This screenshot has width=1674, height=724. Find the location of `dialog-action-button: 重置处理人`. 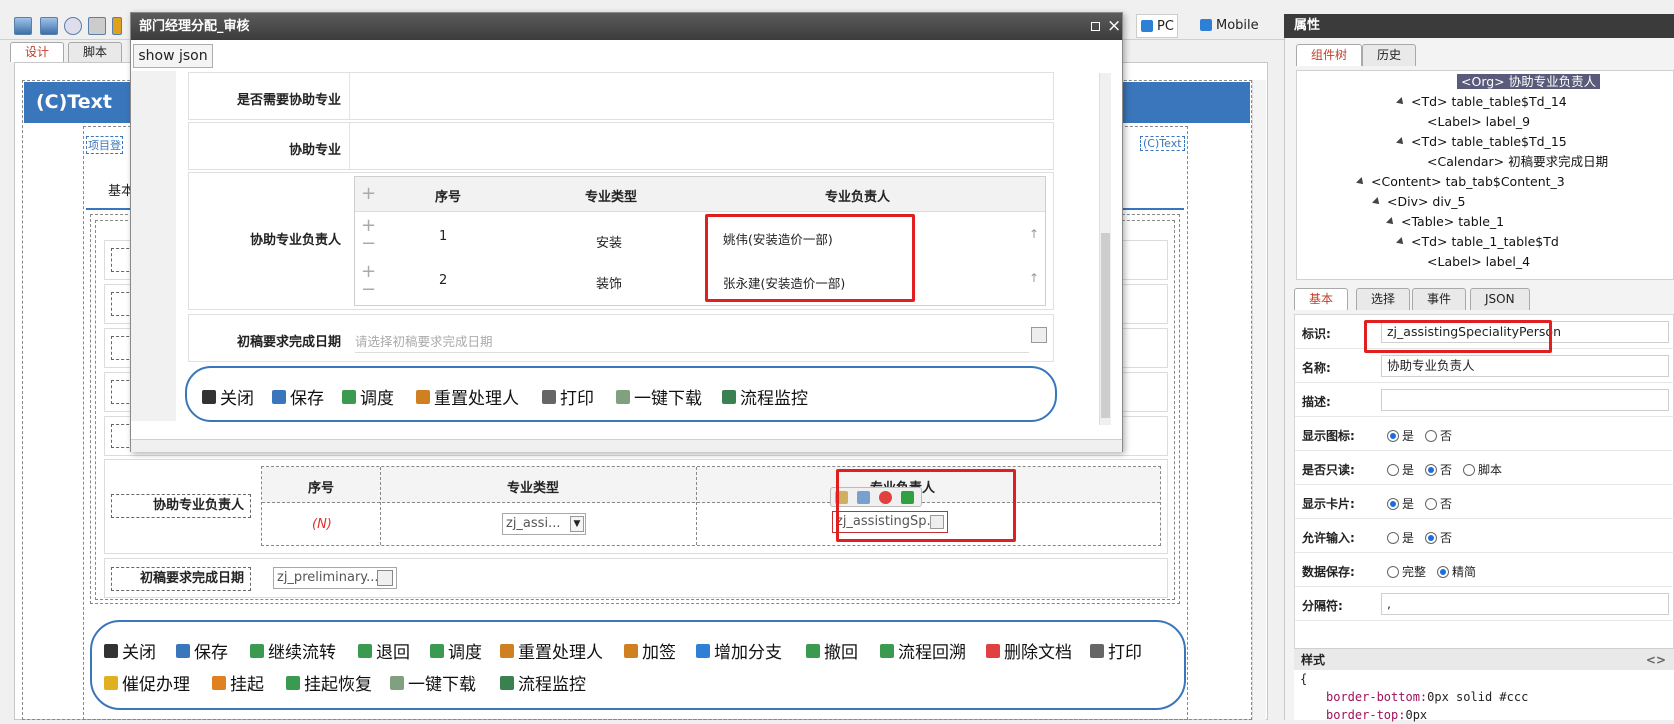

dialog-action-button: 重置处理人 is located at coordinates (467, 396).